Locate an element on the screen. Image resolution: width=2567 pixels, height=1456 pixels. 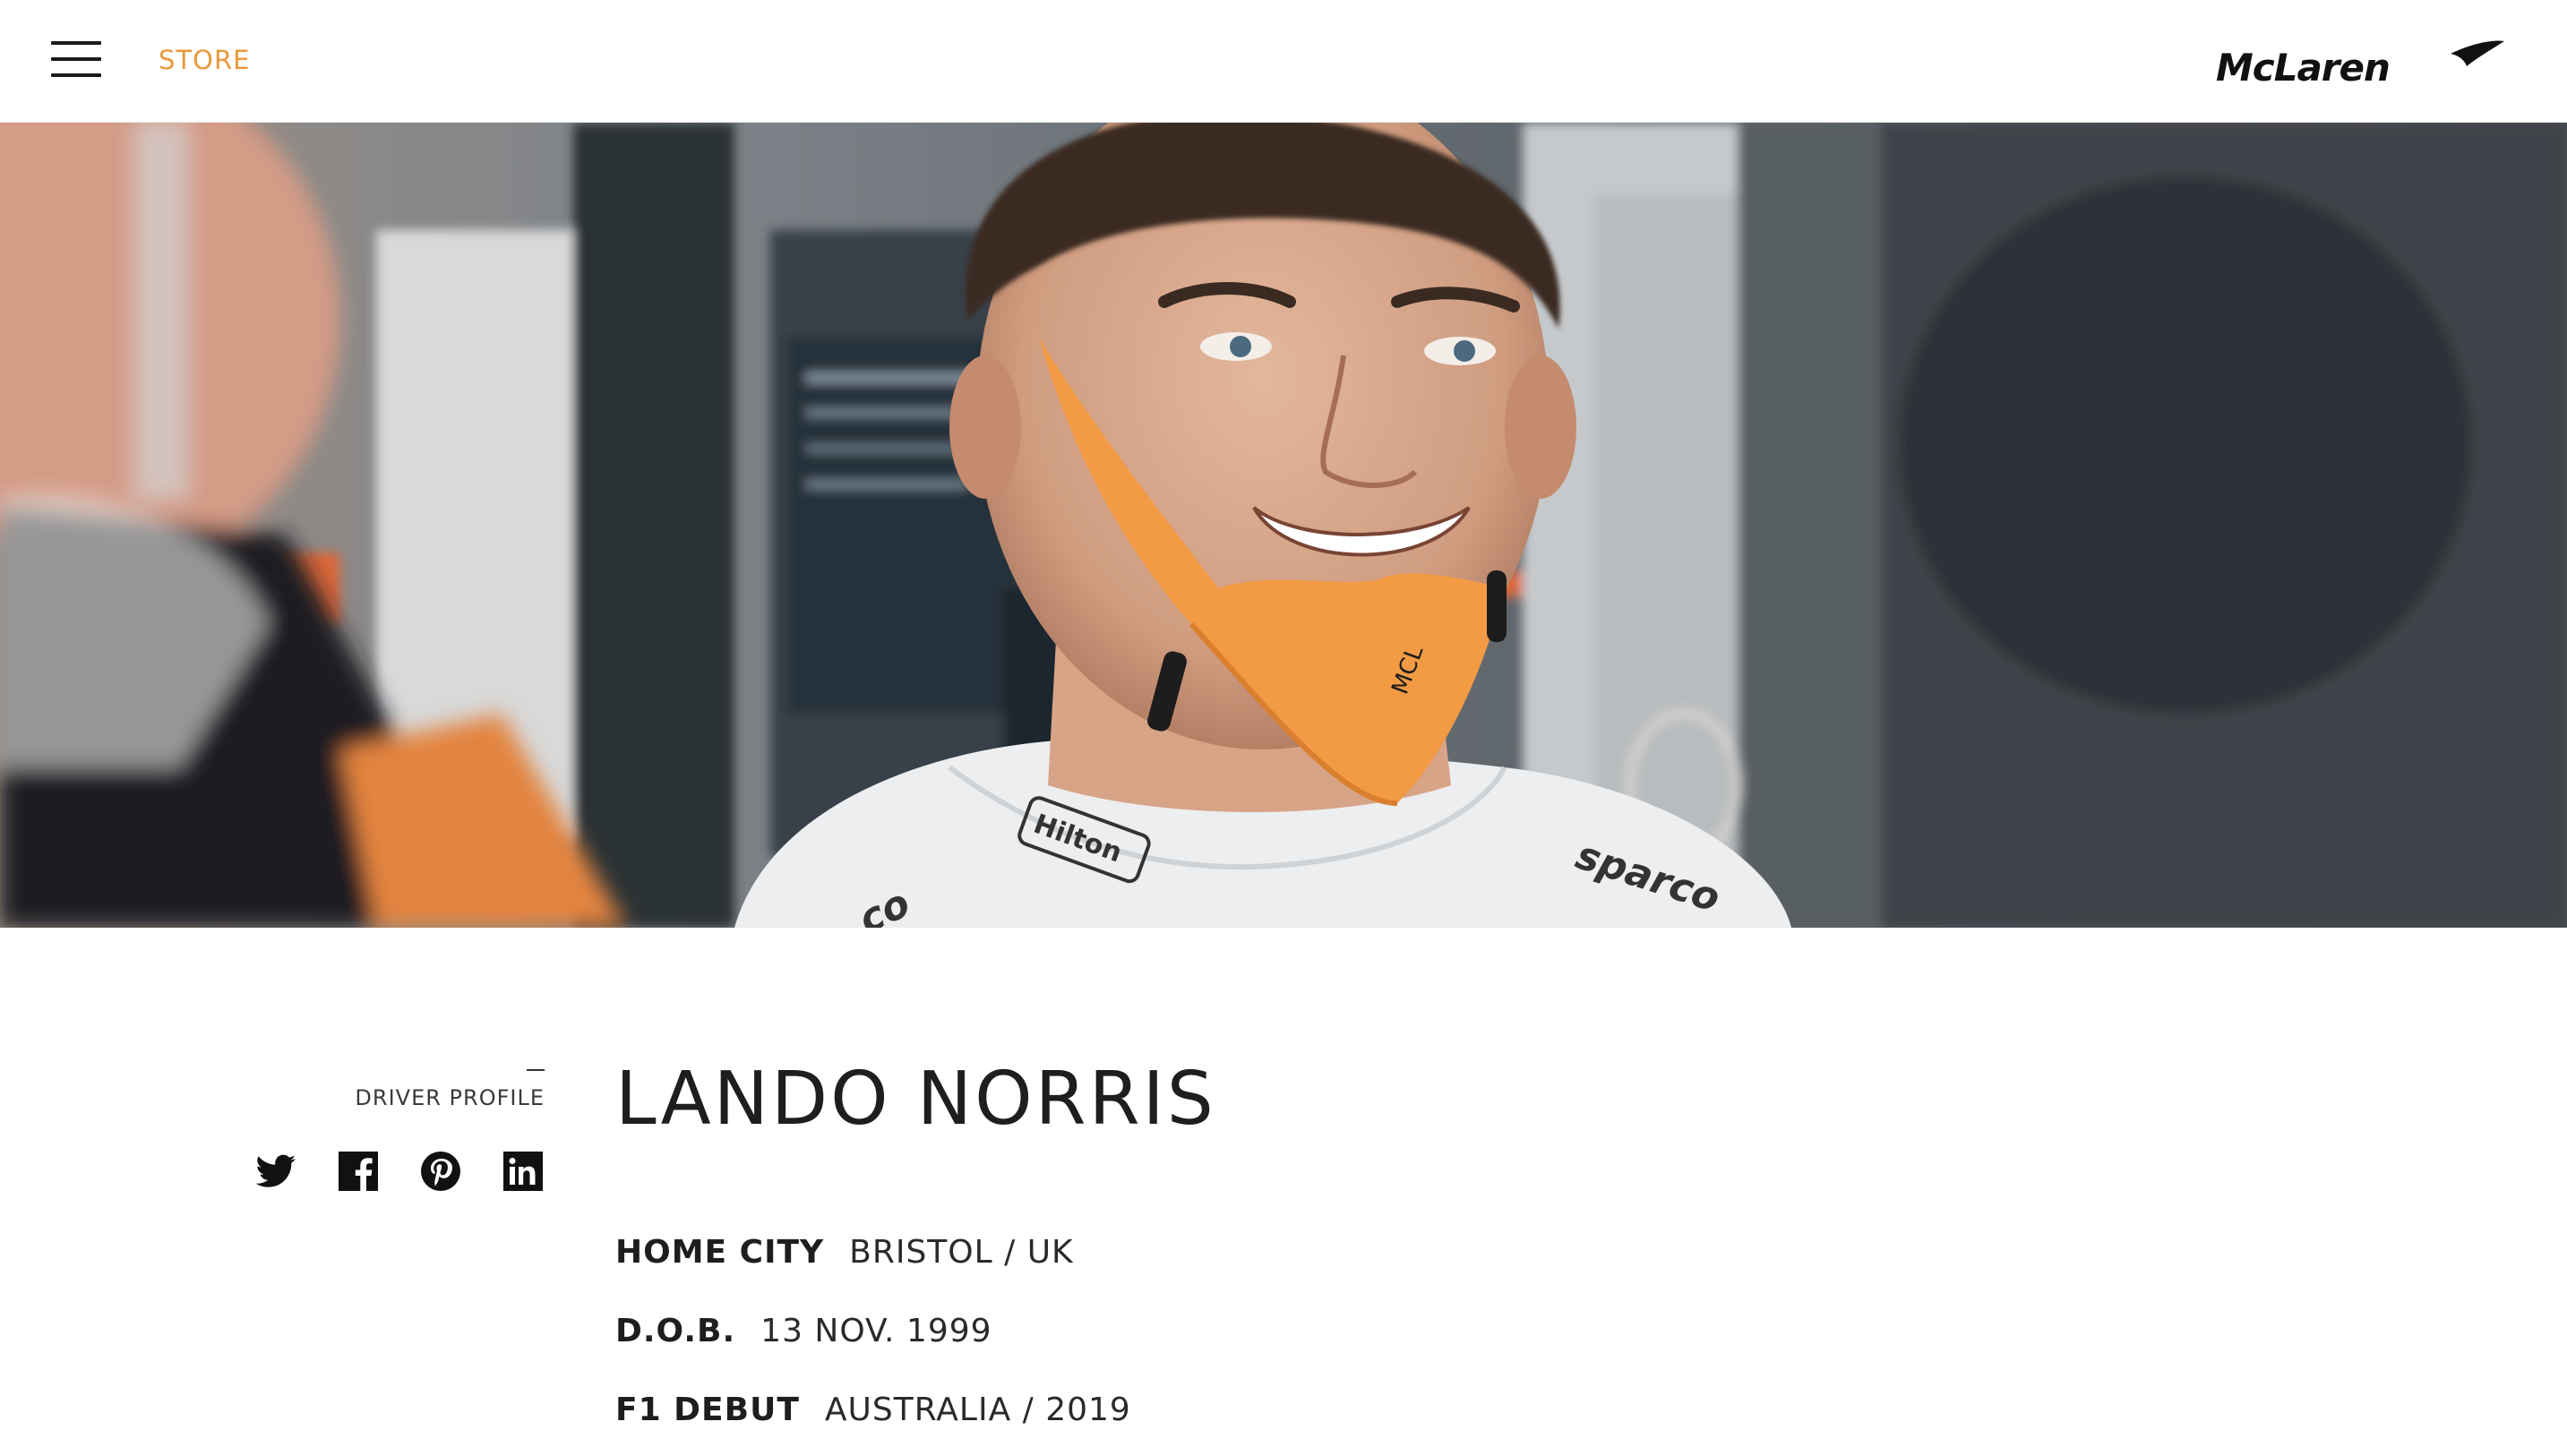
stat-label: HOME CITY is located at coordinates (720, 1252).